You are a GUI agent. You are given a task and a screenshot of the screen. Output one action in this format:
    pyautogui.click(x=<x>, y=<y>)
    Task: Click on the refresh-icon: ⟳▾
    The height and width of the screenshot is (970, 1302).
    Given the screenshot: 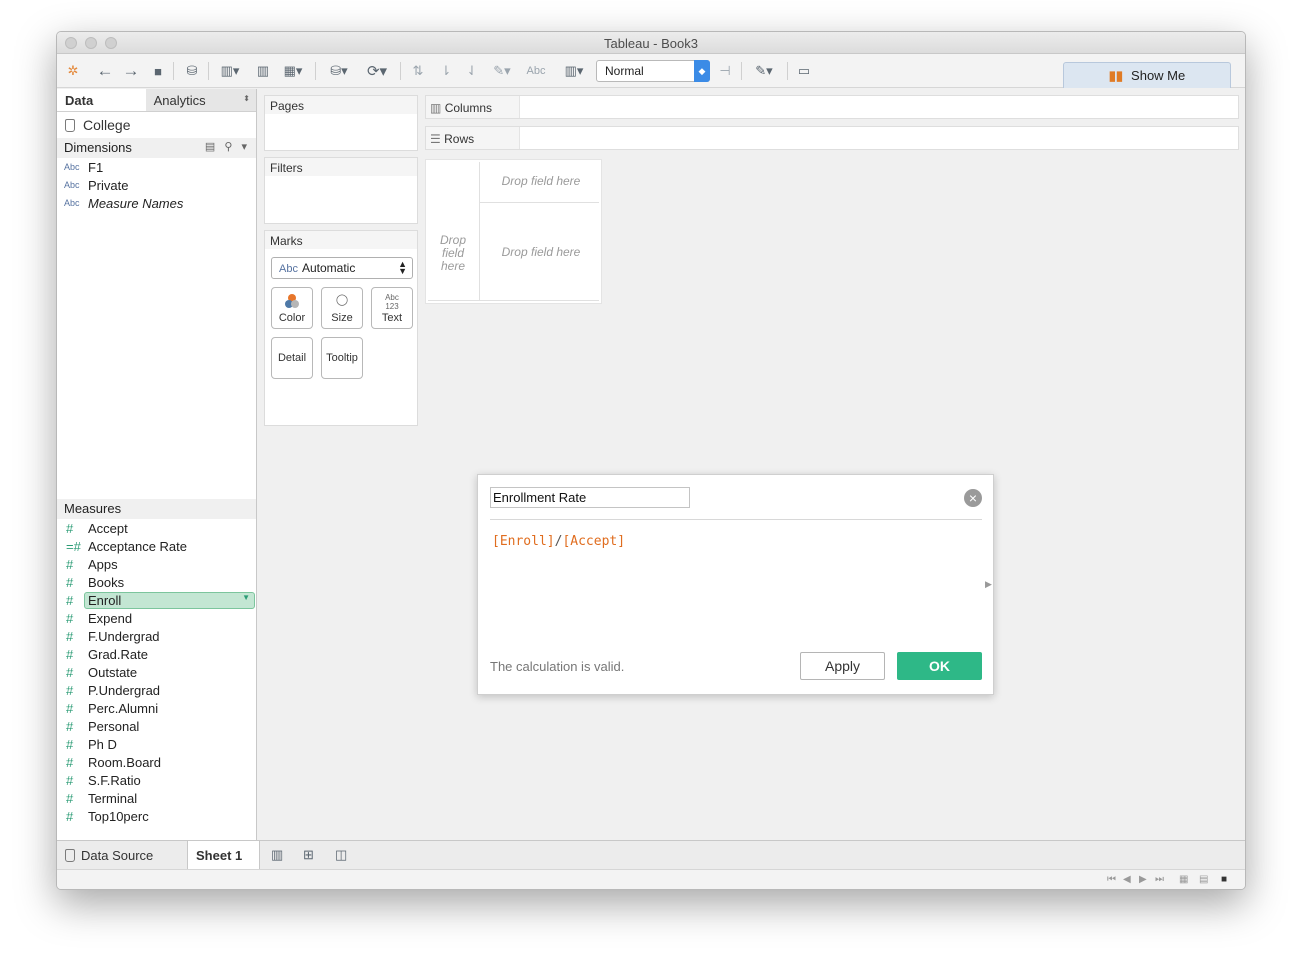 What is the action you would take?
    pyautogui.click(x=377, y=71)
    